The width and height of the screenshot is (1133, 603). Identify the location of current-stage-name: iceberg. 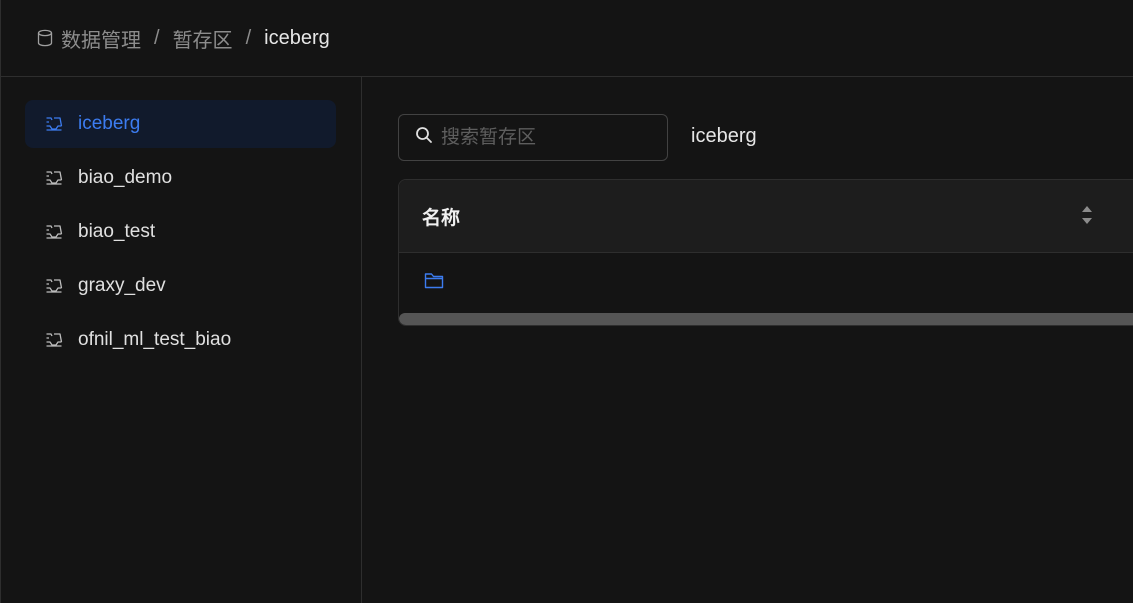
(724, 136).